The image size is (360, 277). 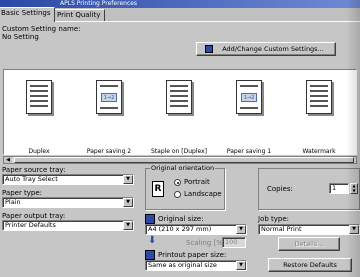 I want to click on paper-source-value: Auto Tray Select, so click(x=31, y=179).